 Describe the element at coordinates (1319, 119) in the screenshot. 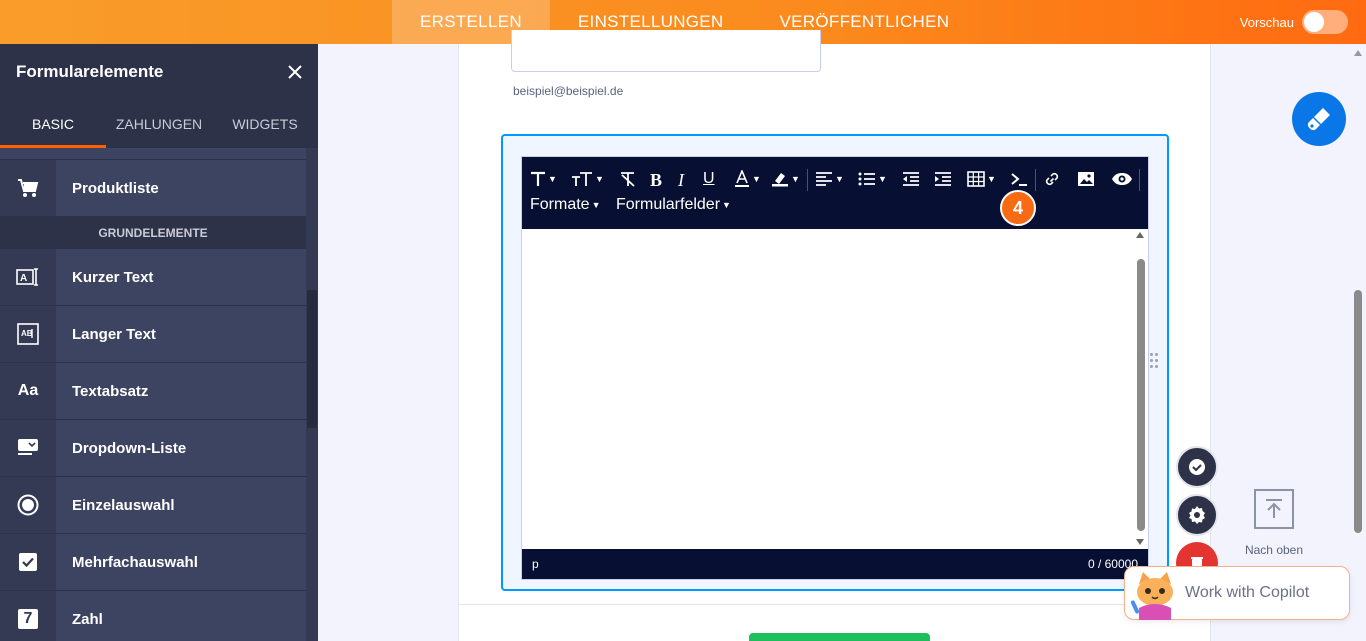

I see `form-designer-paint-icon` at that location.